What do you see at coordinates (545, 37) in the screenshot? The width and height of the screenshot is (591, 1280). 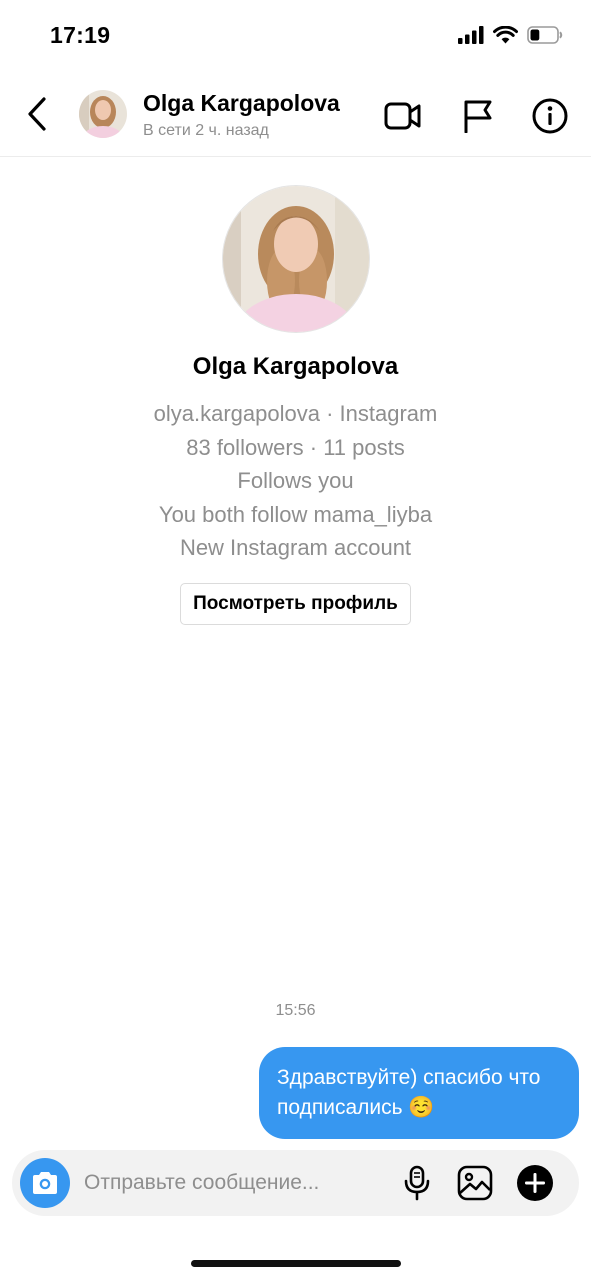 I see `battery-icon` at bounding box center [545, 37].